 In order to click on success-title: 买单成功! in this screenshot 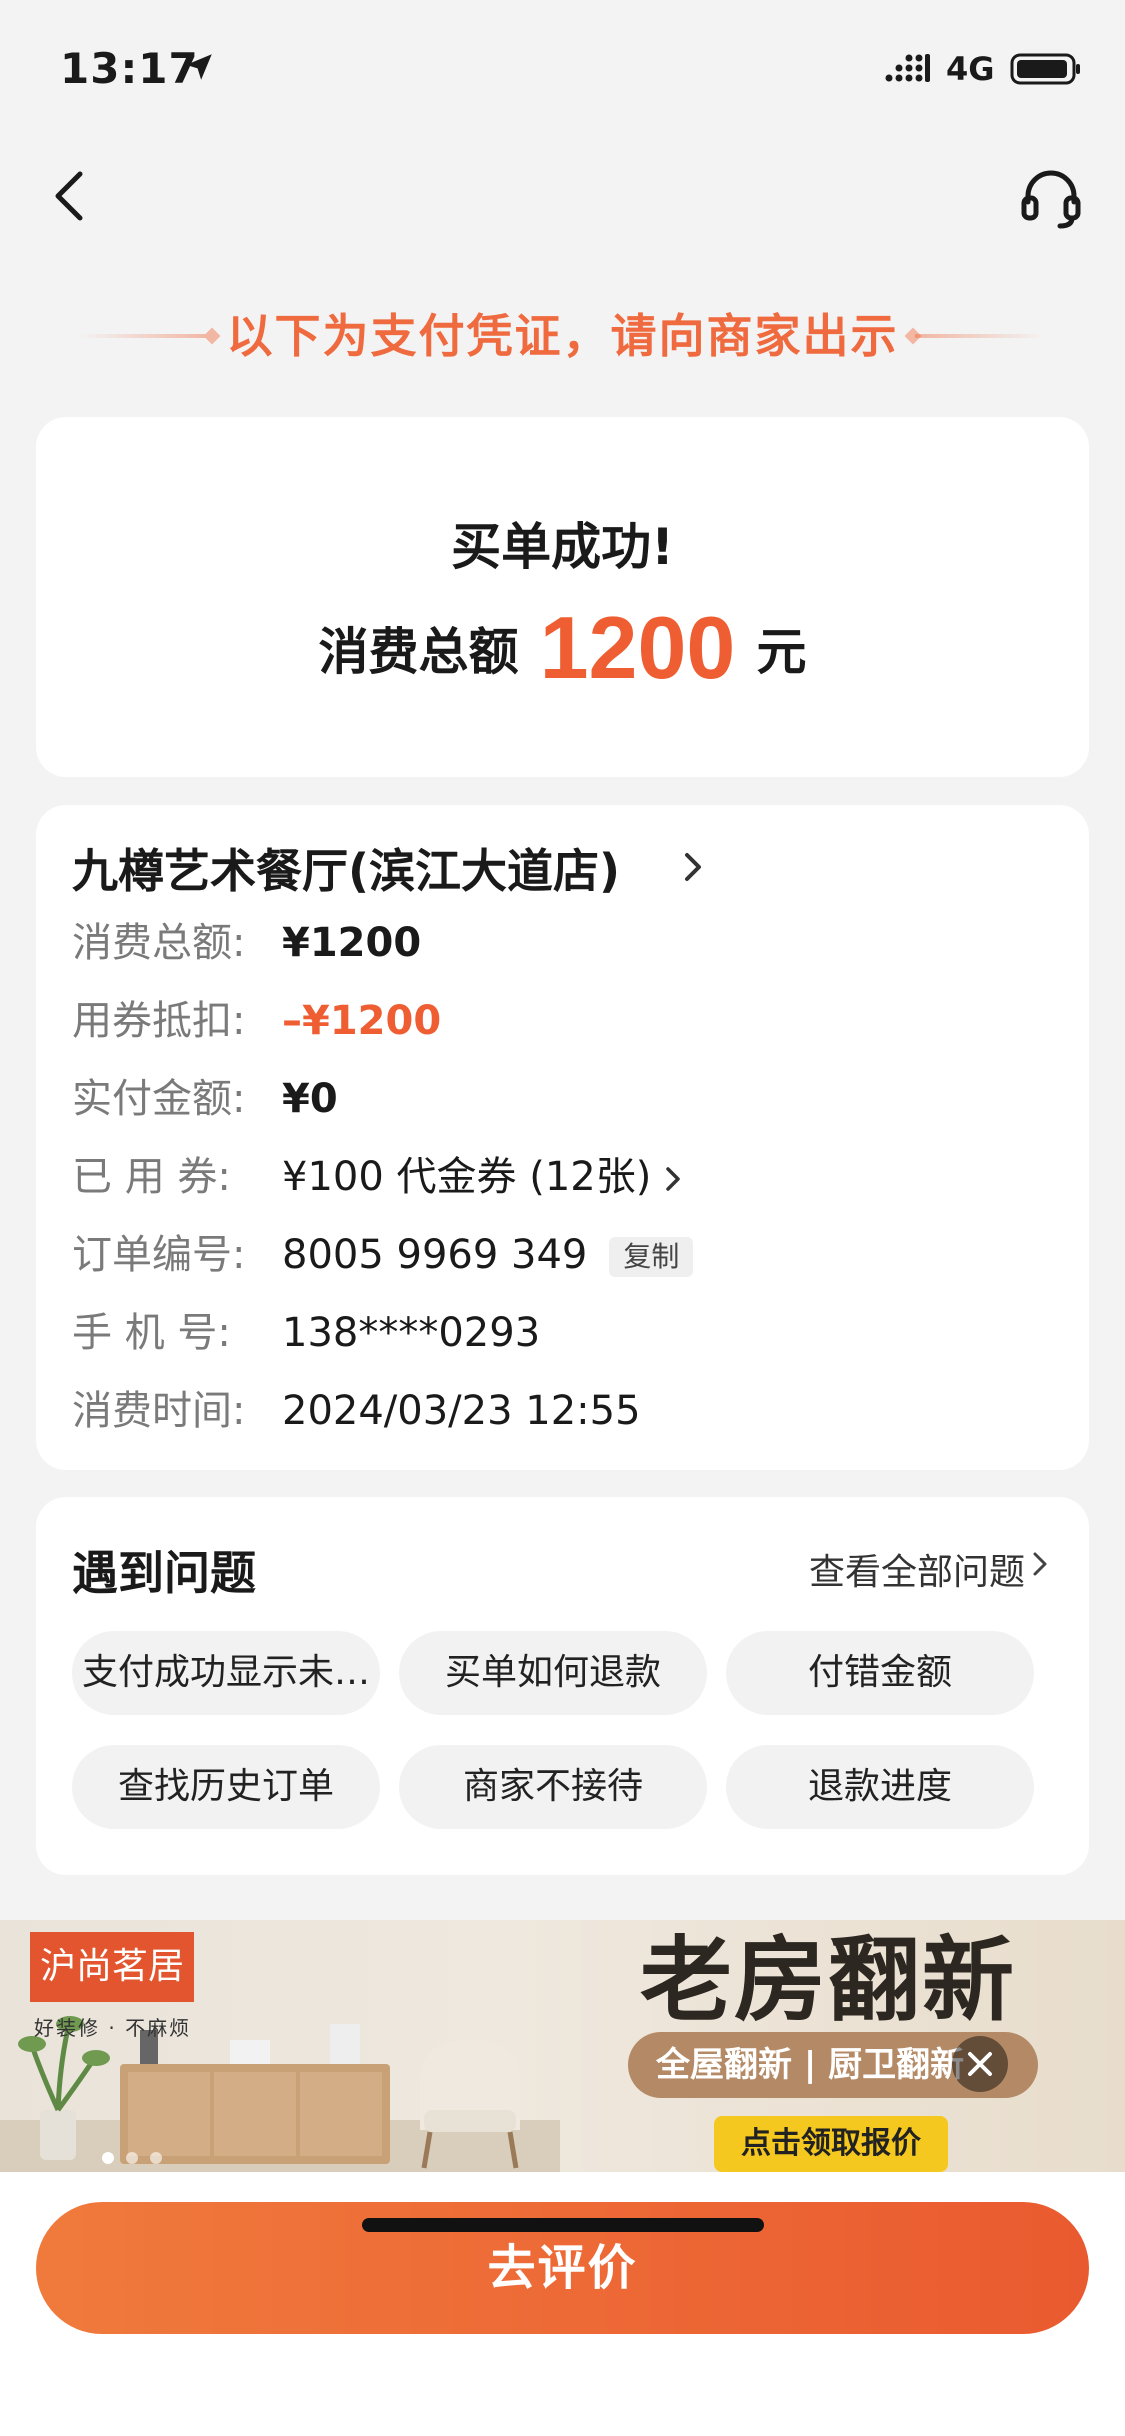, I will do `click(562, 547)`.